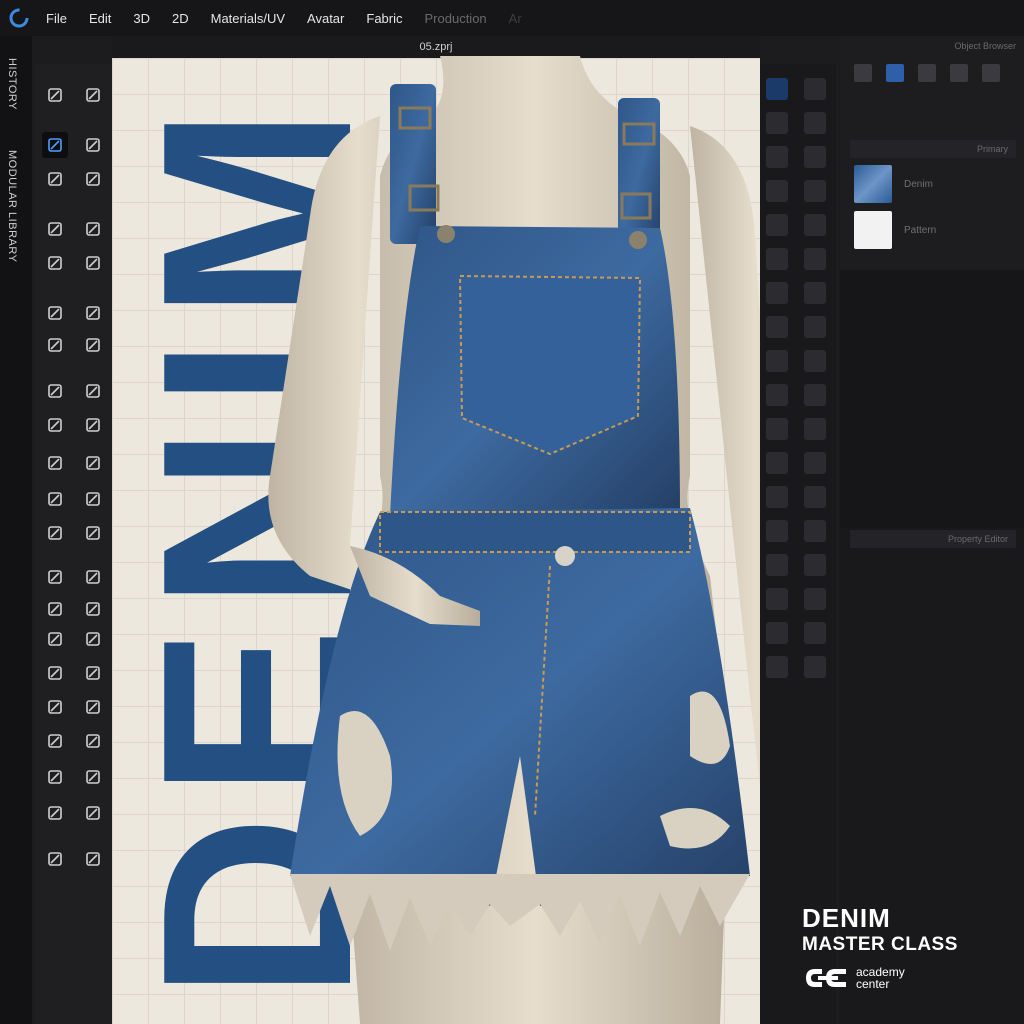 This screenshot has width=1024, height=1024. I want to click on avatar-tab-icon, so click(863, 73).